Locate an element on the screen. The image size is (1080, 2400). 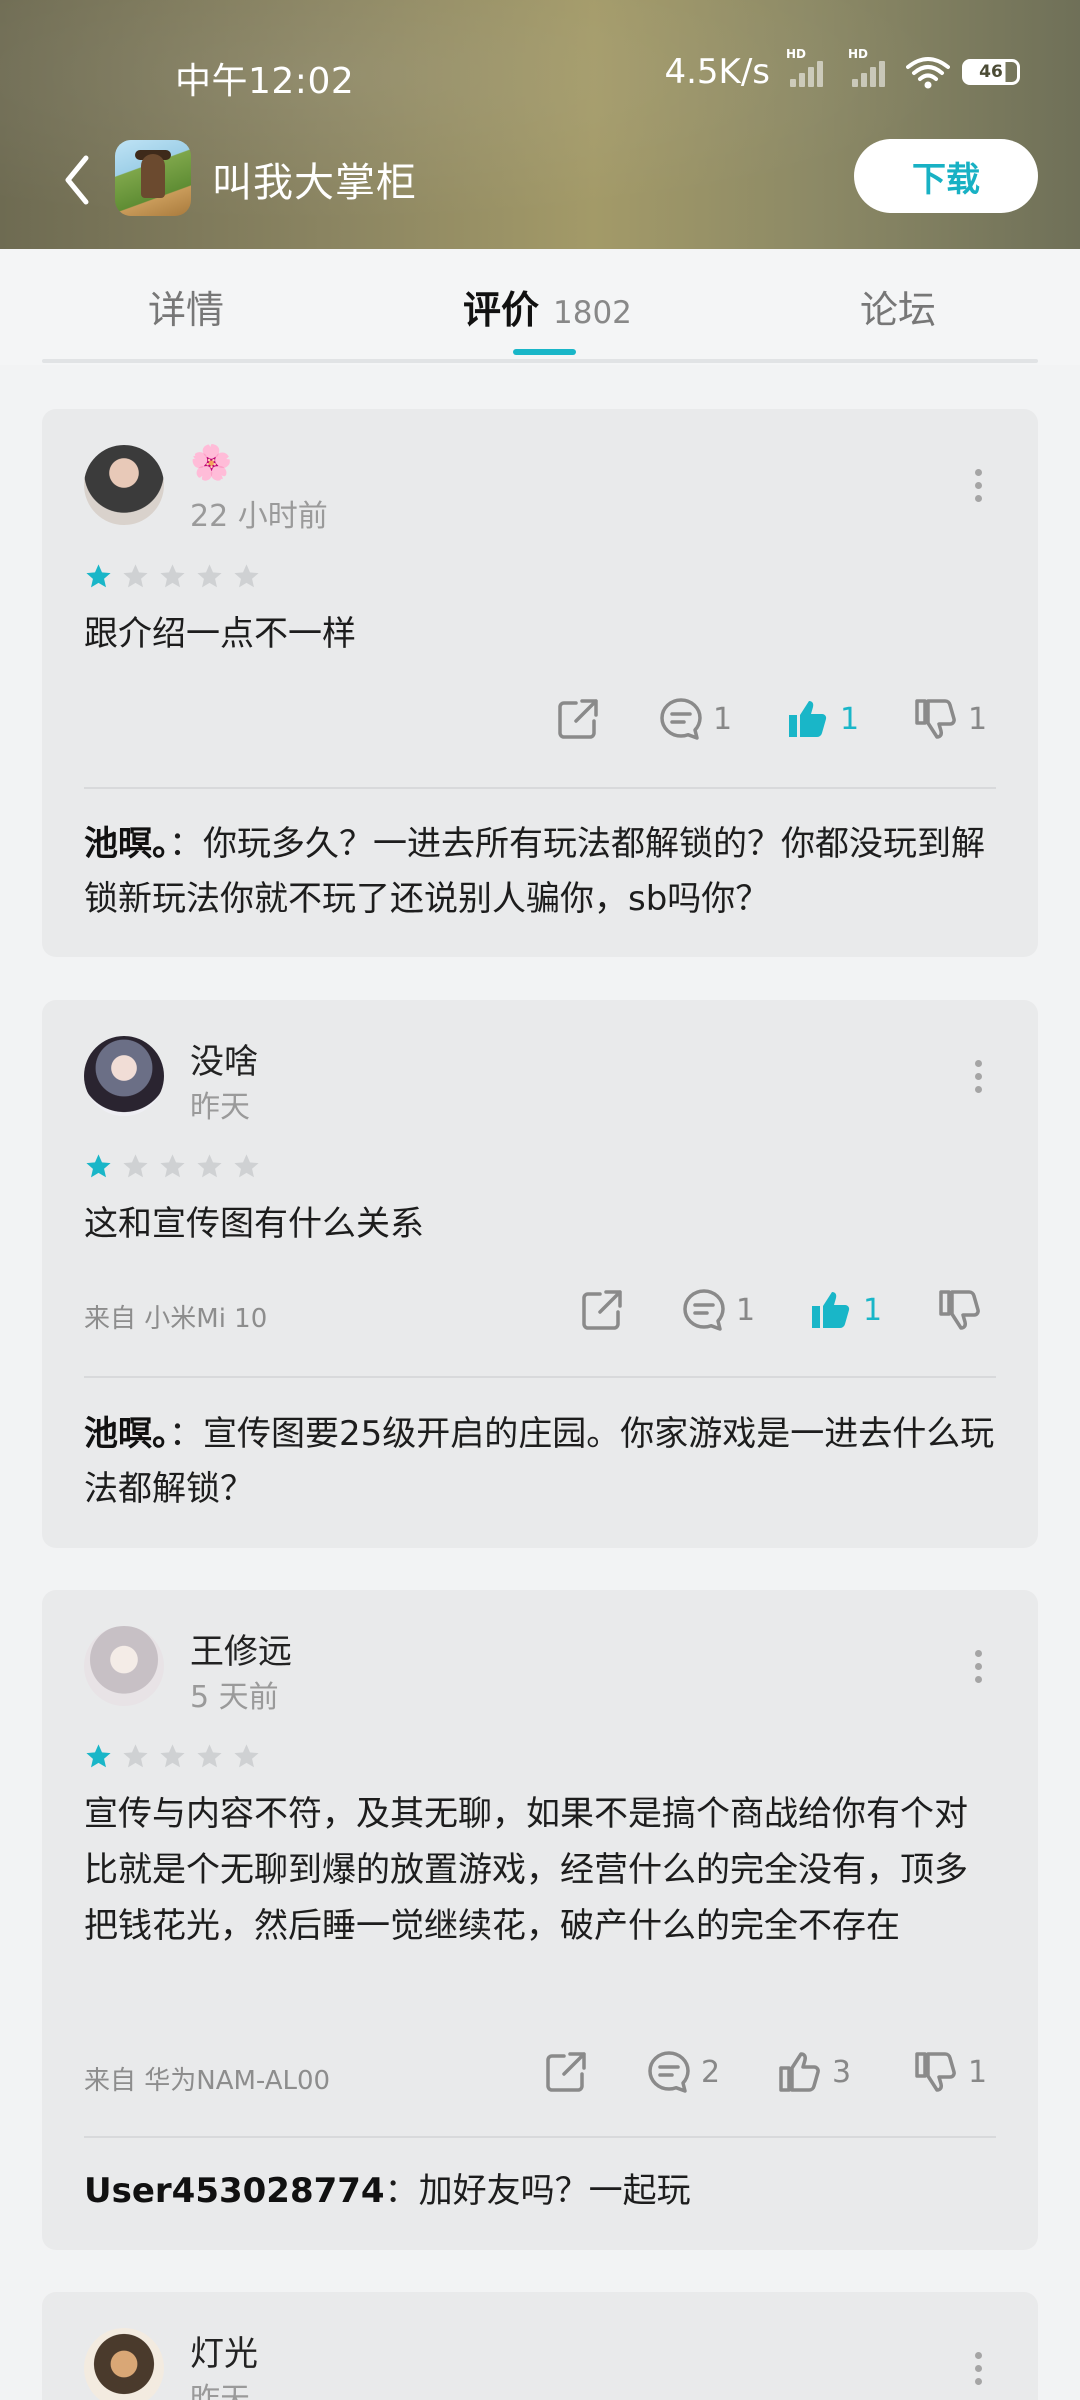
like-button: 3 is located at coordinates (813, 2072).